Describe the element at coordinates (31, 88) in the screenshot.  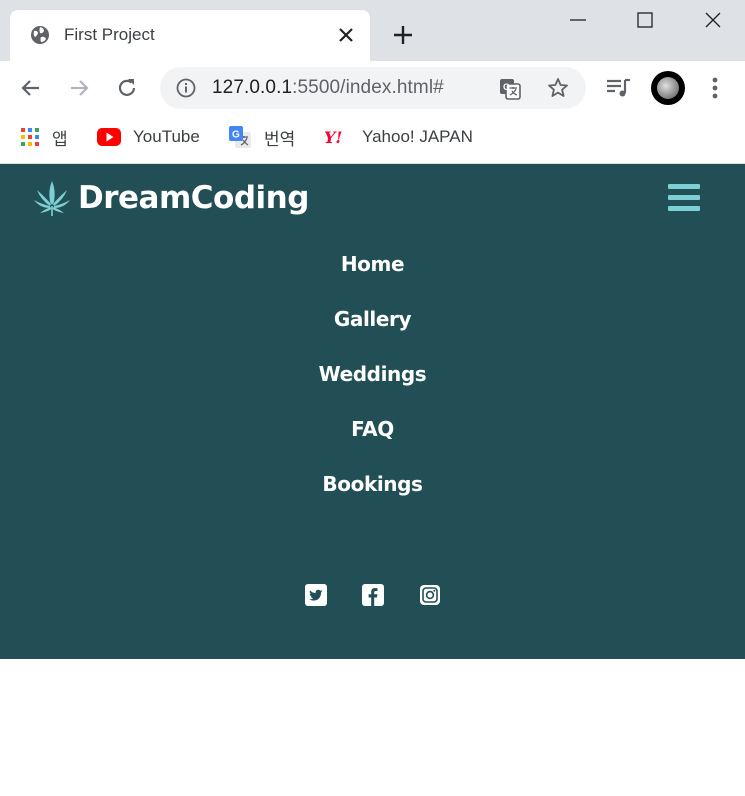
I see `back-arrow-icon` at that location.